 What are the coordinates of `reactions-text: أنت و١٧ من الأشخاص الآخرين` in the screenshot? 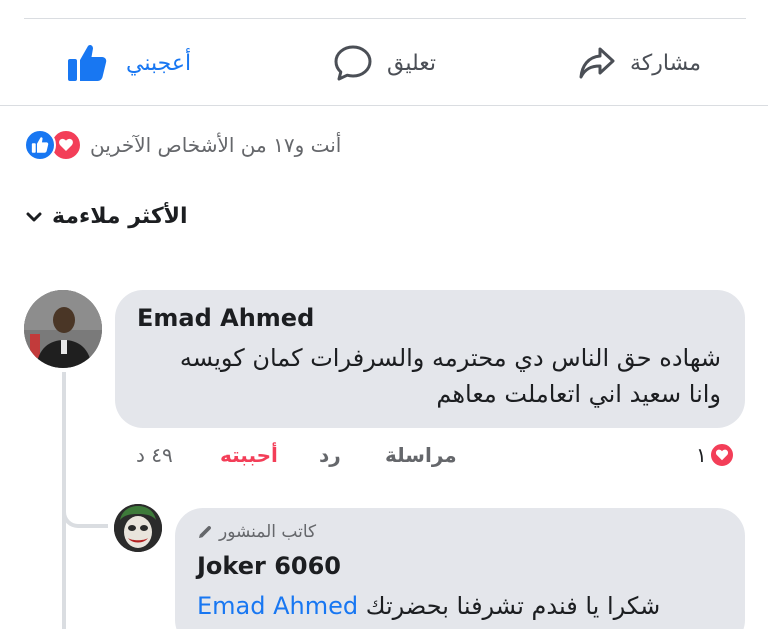 It's located at (216, 145).